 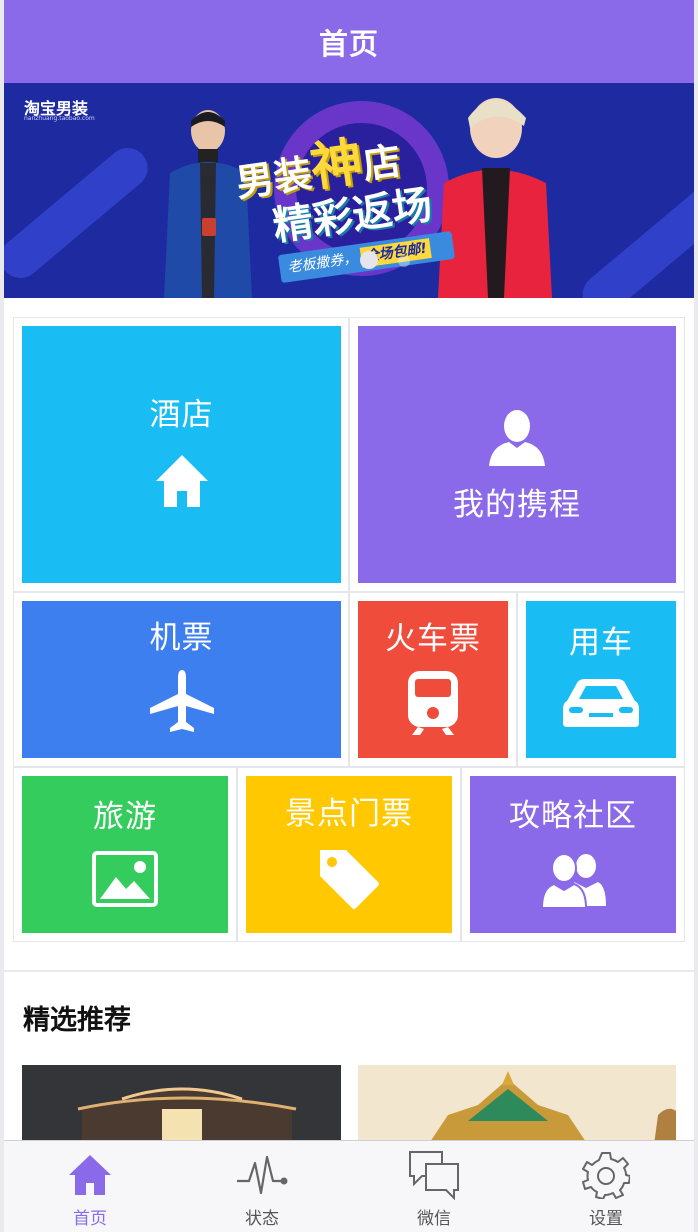 I want to click on banner-model-right, so click(x=495, y=198).